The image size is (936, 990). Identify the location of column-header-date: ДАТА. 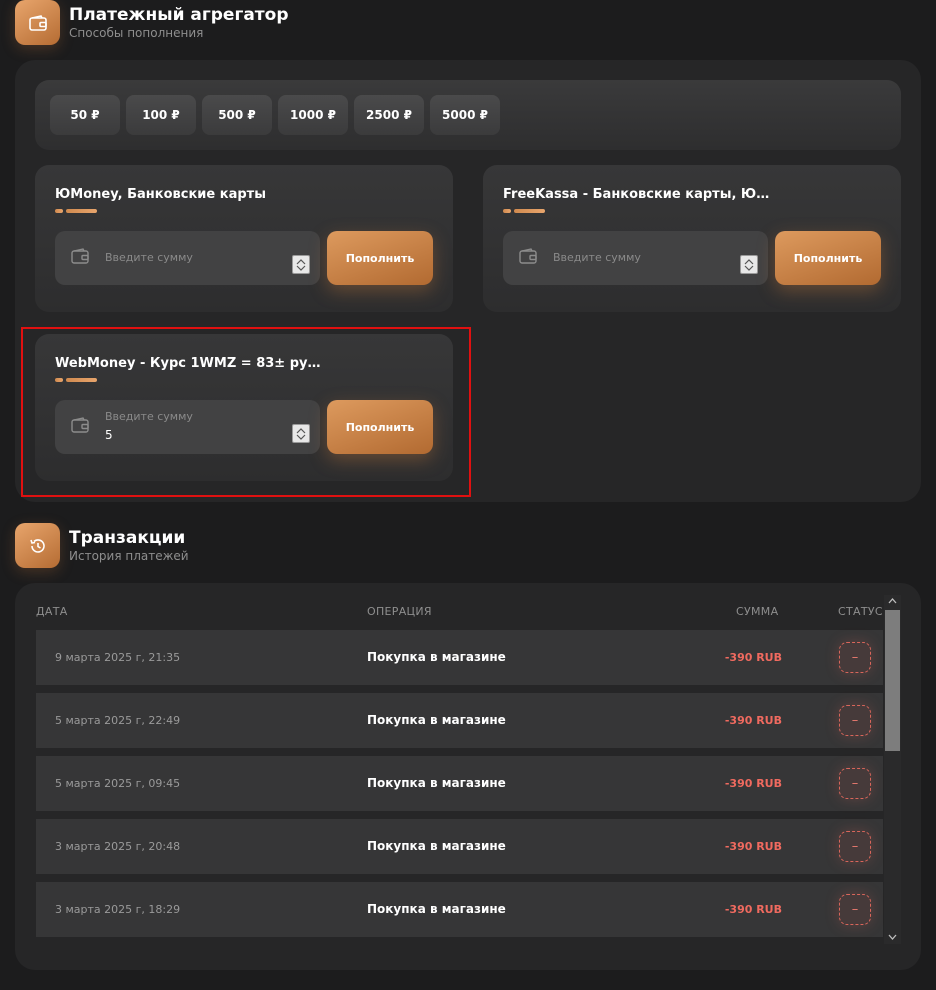
(52, 611).